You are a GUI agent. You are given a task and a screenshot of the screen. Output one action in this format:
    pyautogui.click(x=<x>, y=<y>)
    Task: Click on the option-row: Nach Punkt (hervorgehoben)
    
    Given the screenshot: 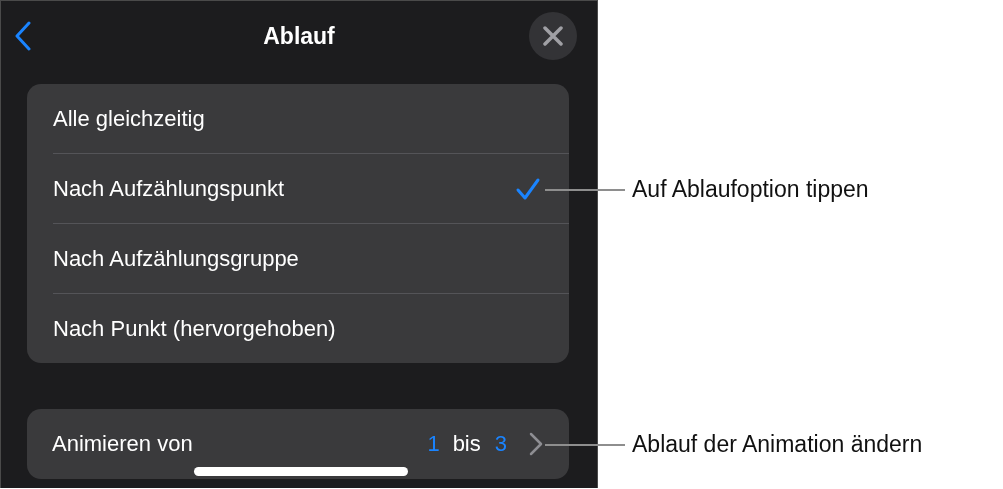 What is the action you would take?
    pyautogui.click(x=311, y=328)
    